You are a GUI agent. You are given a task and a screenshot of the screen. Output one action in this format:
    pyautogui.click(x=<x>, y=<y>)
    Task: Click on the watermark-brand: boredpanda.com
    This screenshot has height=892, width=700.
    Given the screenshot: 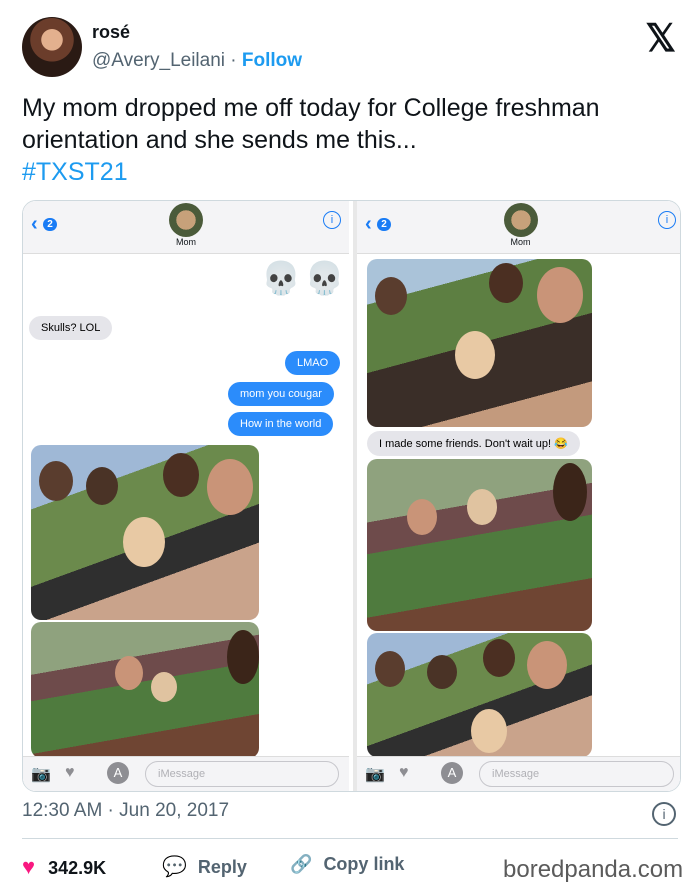 What is the action you would take?
    pyautogui.click(x=593, y=869)
    